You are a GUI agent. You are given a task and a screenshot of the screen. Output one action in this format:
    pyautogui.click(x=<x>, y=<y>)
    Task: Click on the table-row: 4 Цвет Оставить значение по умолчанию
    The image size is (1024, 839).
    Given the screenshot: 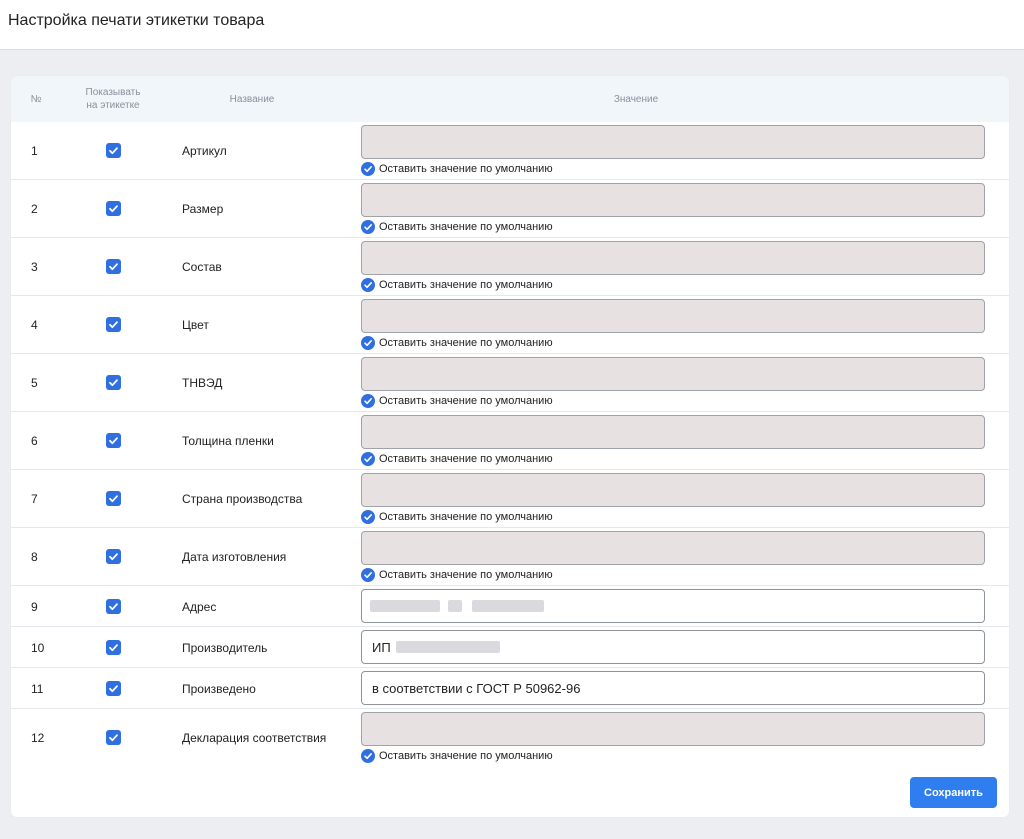 What is the action you would take?
    pyautogui.click(x=510, y=325)
    